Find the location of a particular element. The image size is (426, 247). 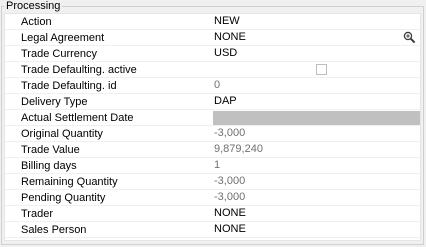

delivery-type-value: DAP is located at coordinates (225, 101).